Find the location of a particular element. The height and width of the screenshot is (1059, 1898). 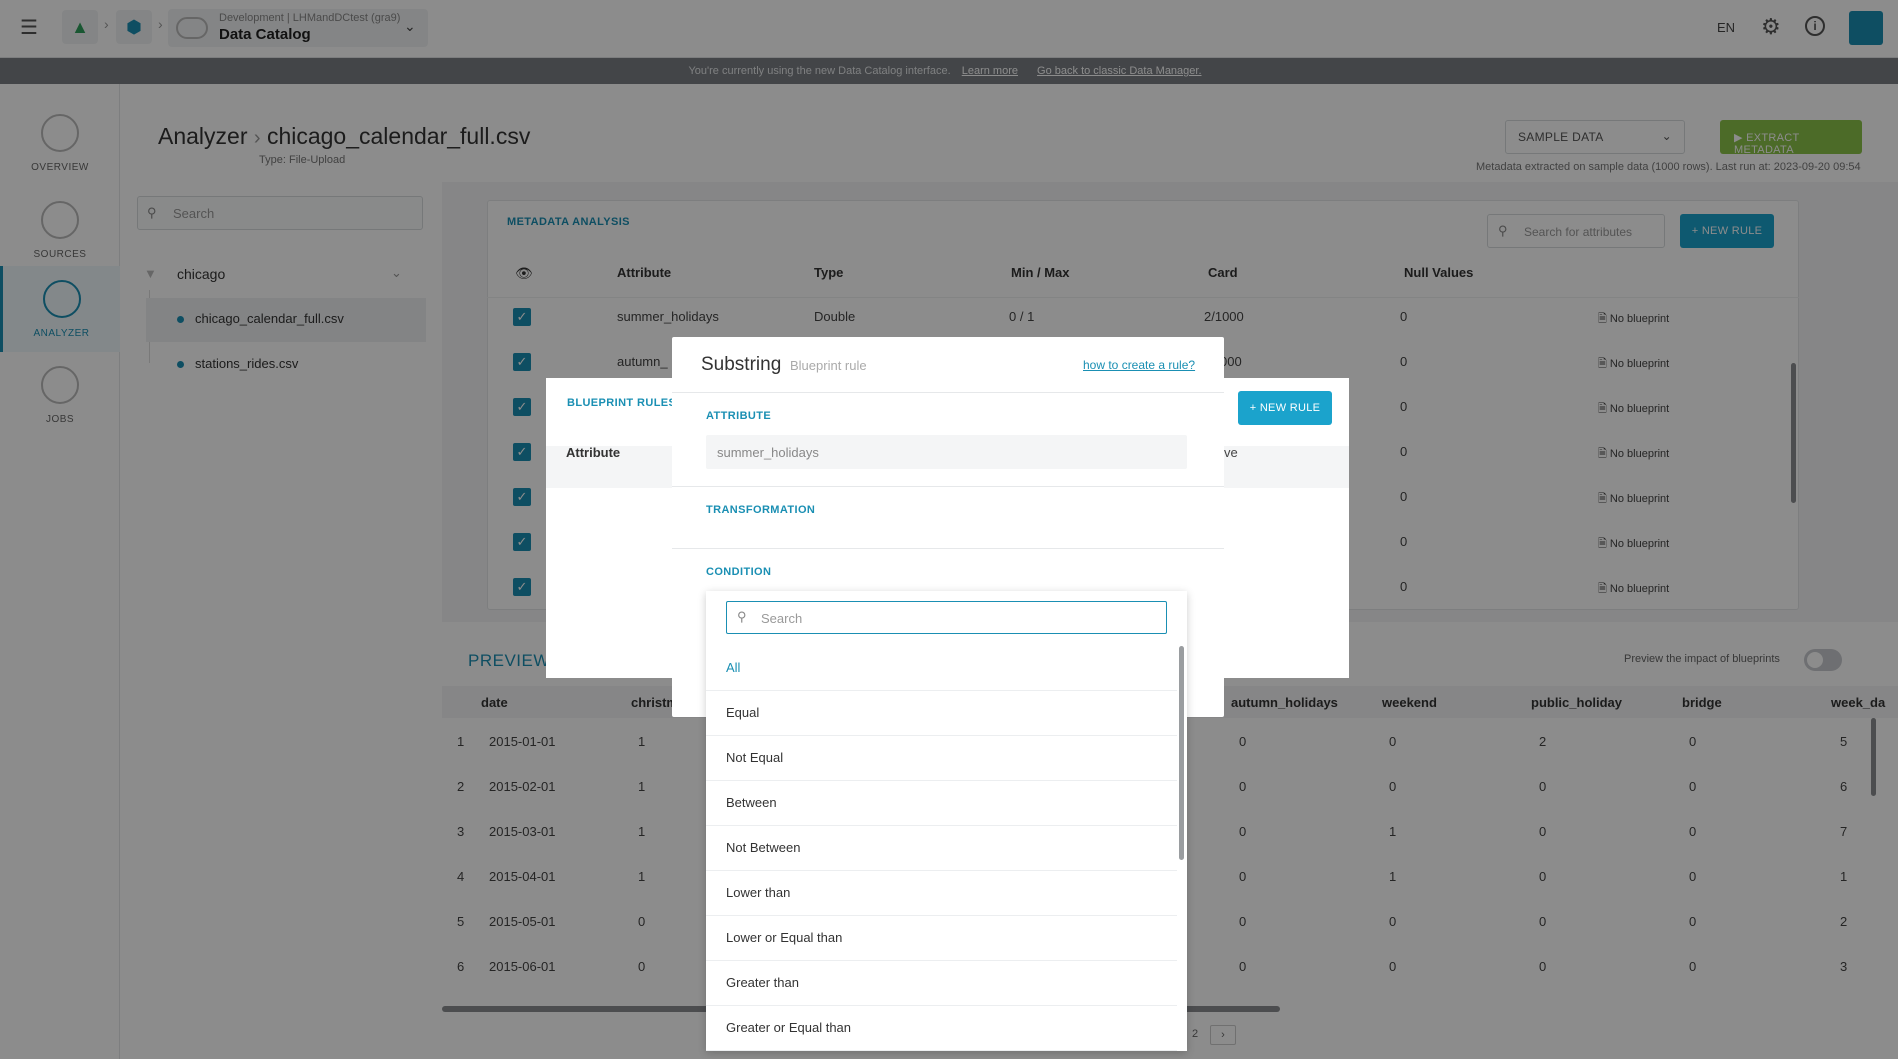

dropdown-scrollbar is located at coordinates (1181, 753).